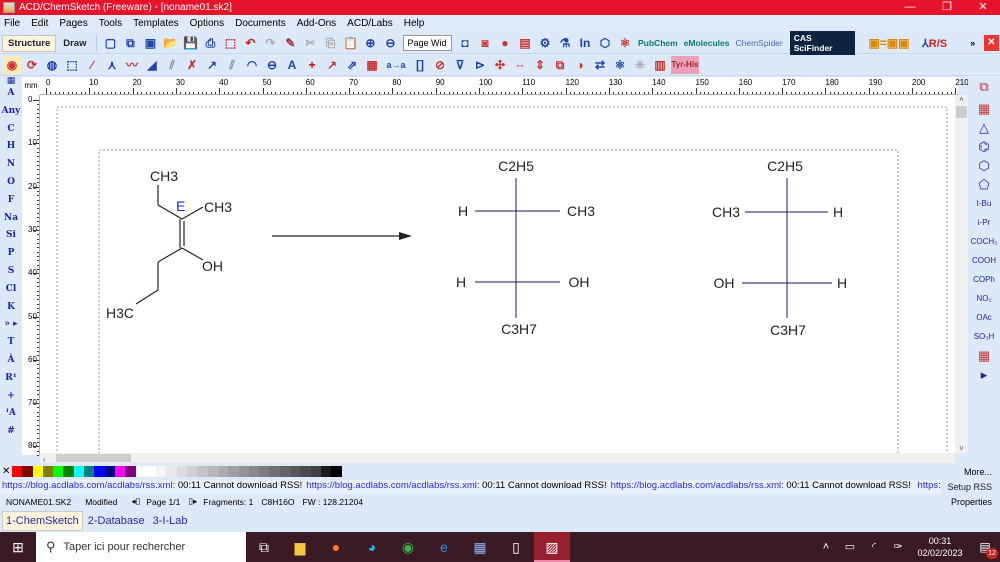 Image resolution: width=1000 pixels, height=562 pixels. I want to click on ring-icon: ◠, so click(252, 65).